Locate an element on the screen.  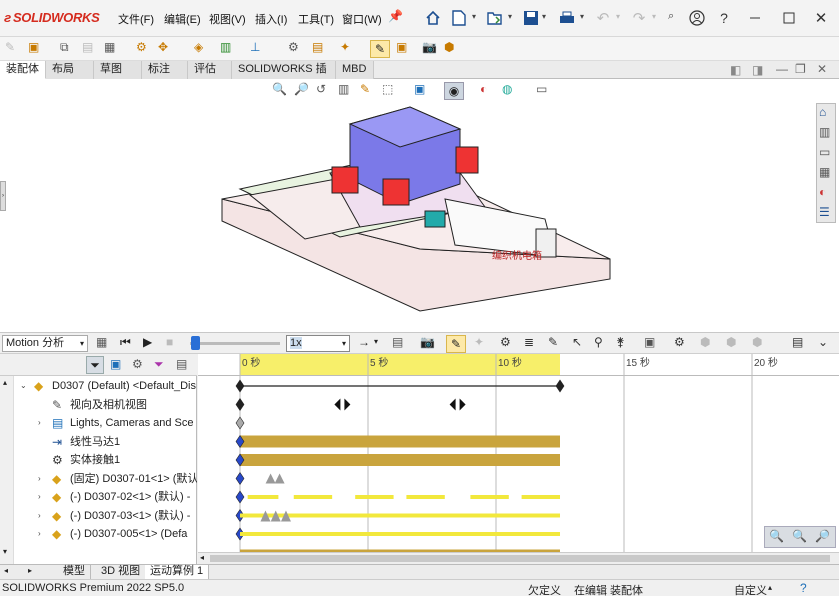
hide-show-items-icon: ◉ is located at coordinates (454, 91).